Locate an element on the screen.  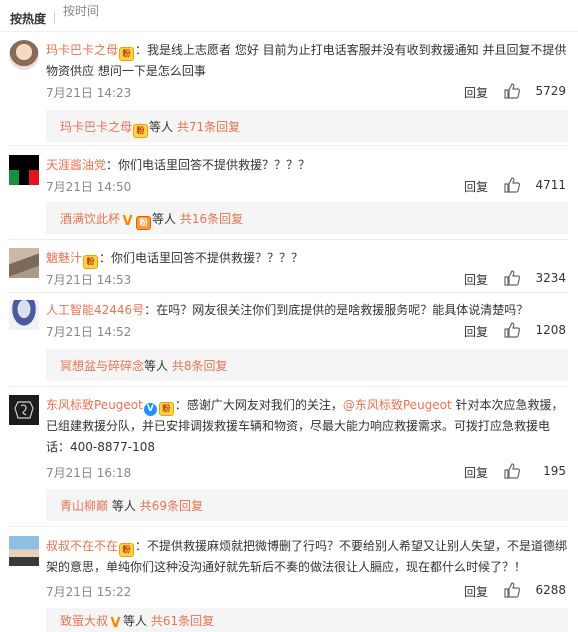
sort-by-hot-tab: 按热度 is located at coordinates (28, 18).